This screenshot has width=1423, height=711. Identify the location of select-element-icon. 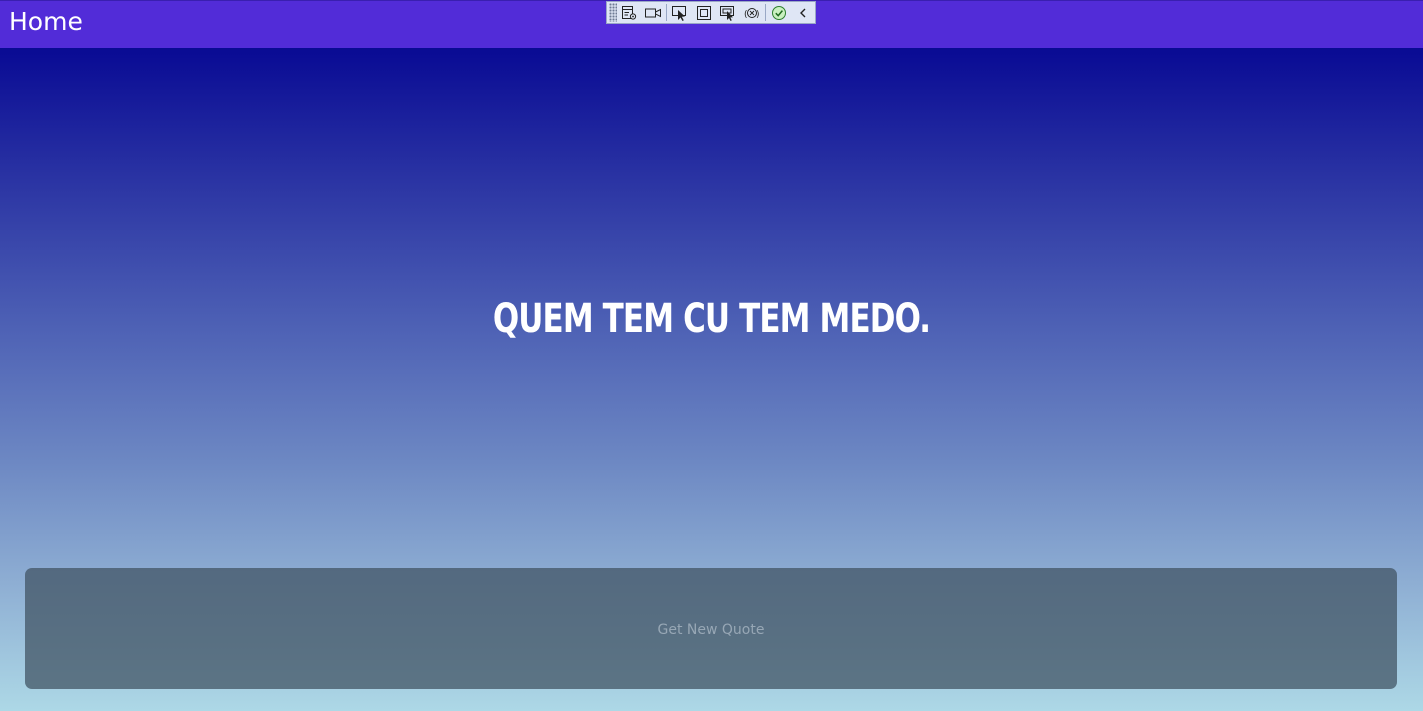
(680, 12).